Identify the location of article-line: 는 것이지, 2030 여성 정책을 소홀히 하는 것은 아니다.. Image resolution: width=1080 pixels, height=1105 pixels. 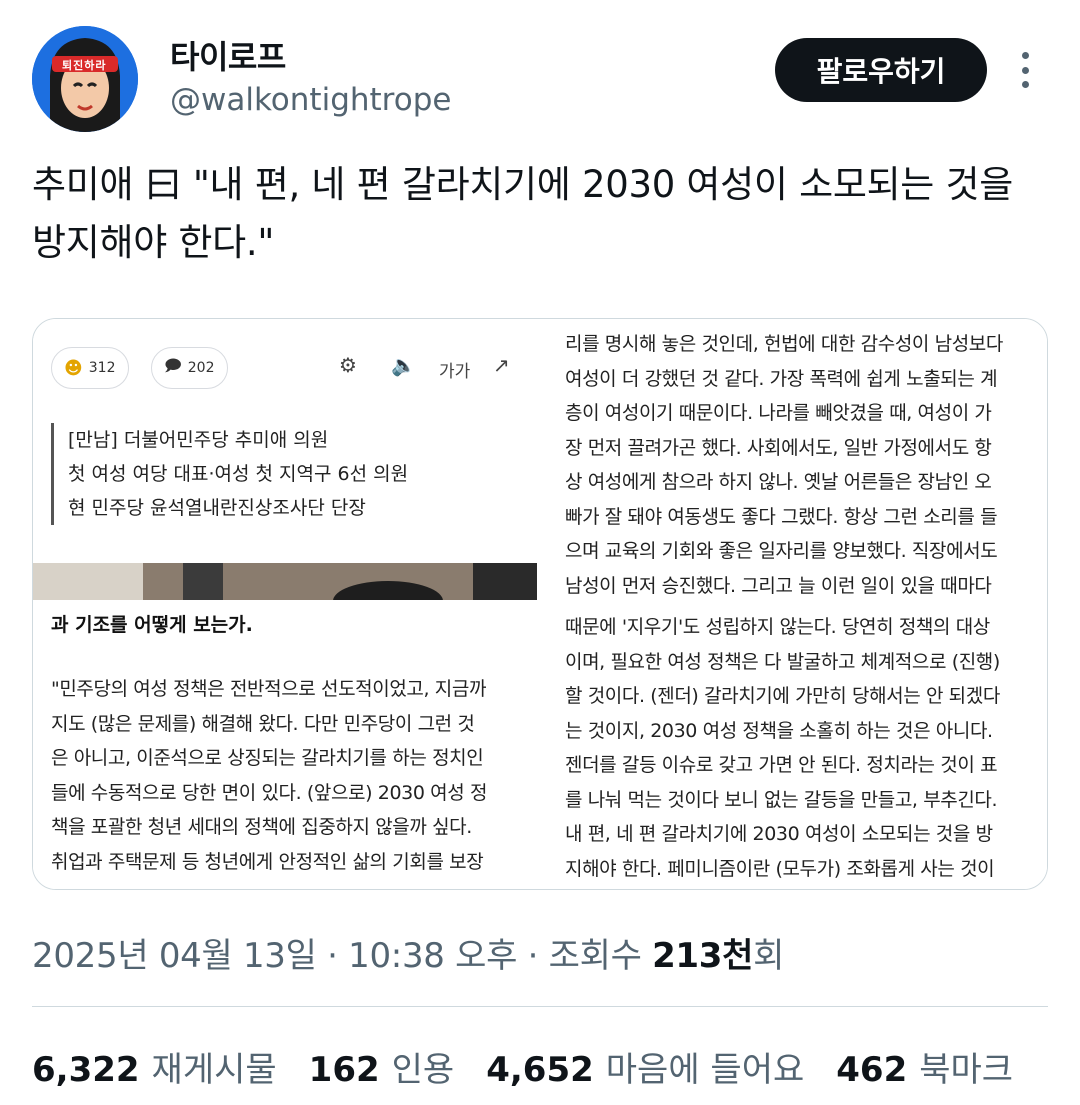
(779, 730).